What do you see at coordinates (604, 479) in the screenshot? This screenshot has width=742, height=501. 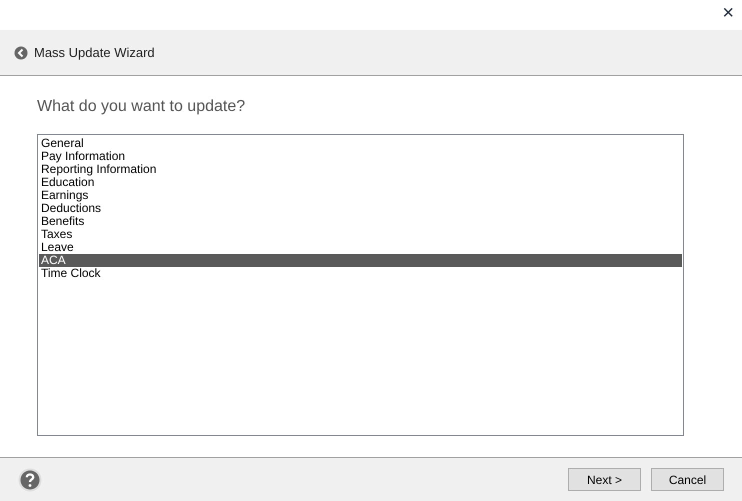 I see `next-button: Next >` at bounding box center [604, 479].